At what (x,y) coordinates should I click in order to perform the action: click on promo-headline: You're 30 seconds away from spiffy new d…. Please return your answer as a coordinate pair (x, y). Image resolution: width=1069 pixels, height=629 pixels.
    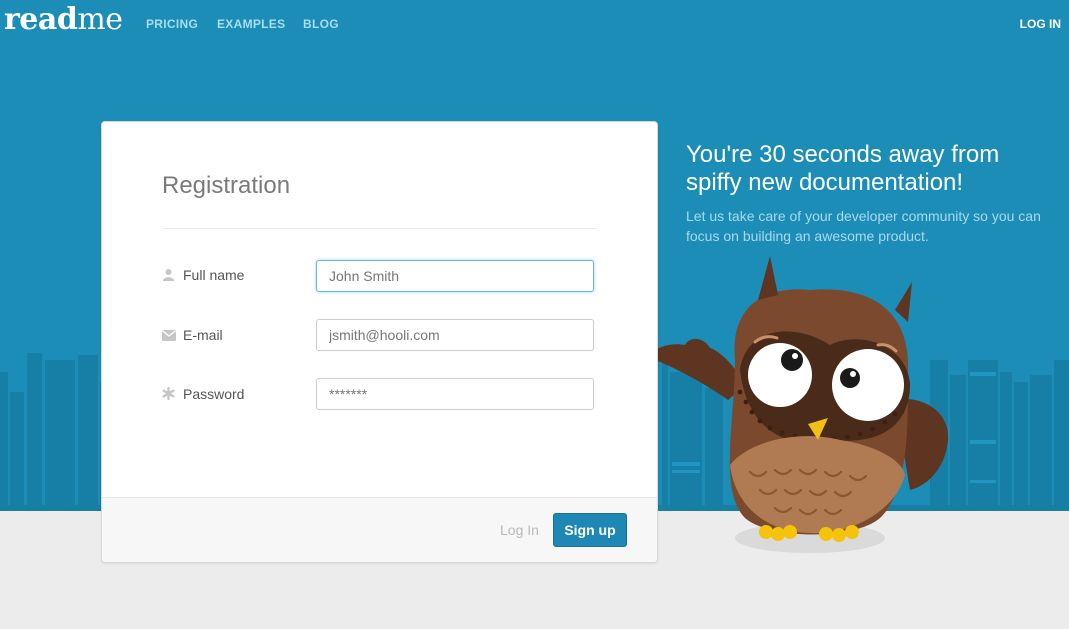
    Looking at the image, I should click on (843, 168).